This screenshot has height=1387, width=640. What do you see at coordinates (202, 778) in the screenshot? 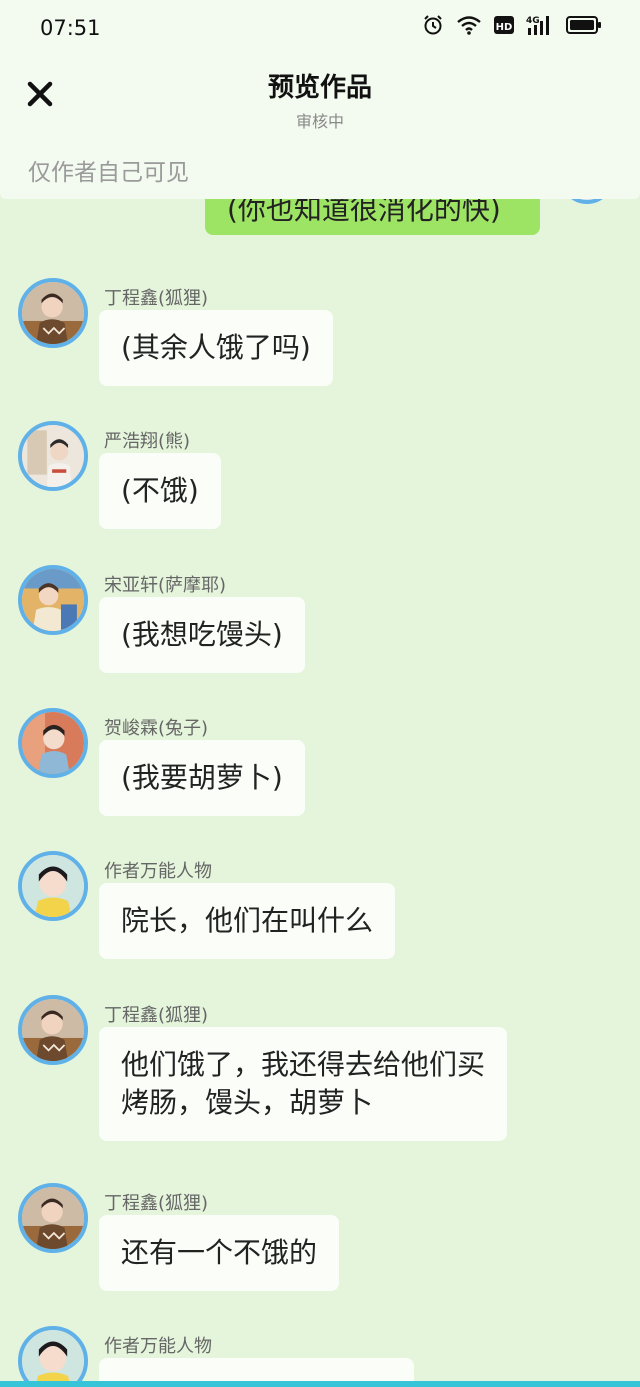
I see `message-bubble: (我要胡萝卜)` at bounding box center [202, 778].